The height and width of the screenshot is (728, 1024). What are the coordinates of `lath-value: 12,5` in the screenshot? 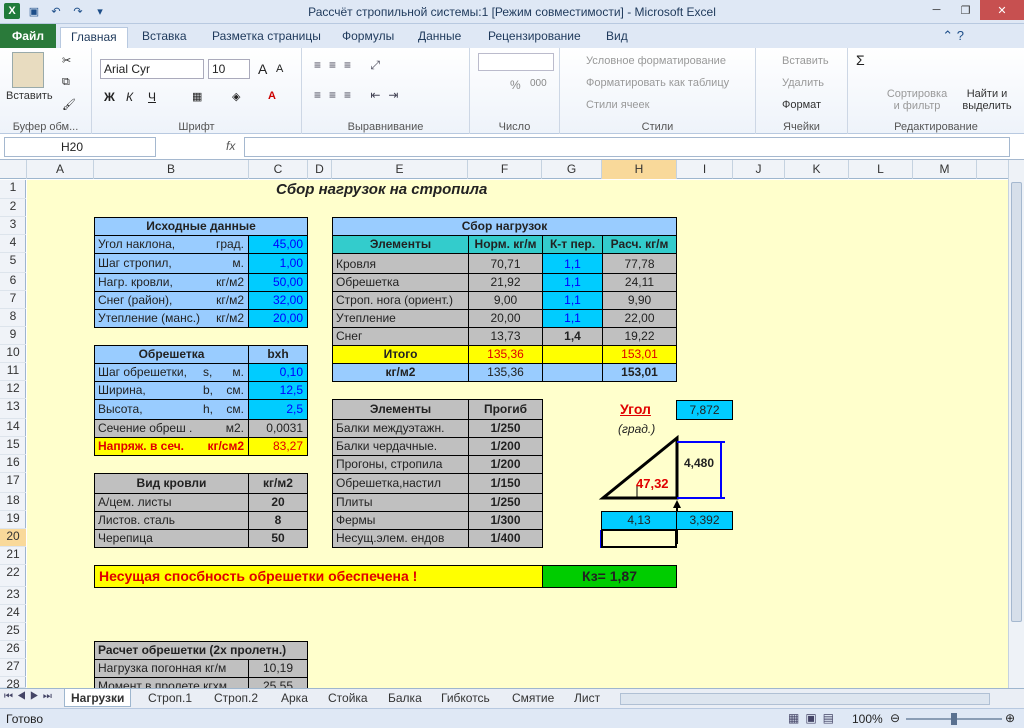 It's located at (278, 390).